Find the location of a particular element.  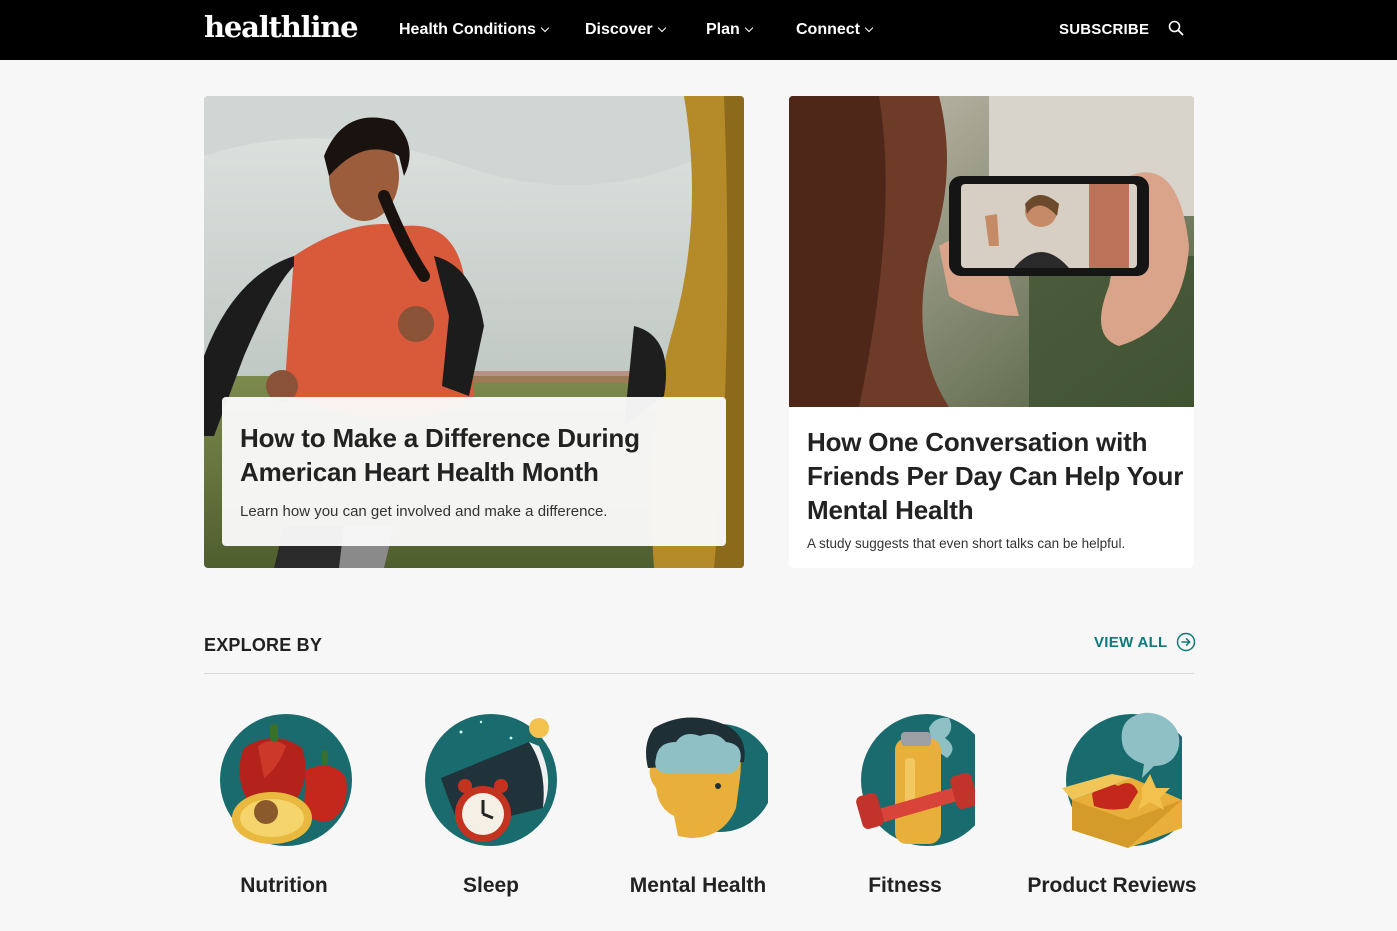

category-label: Mental Health is located at coordinates (698, 885).